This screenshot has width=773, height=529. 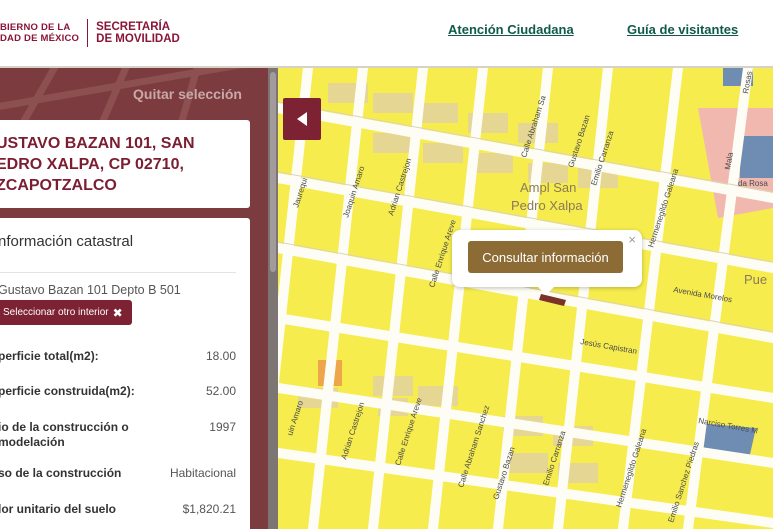 I want to click on popup-pointer, so click(x=546, y=291).